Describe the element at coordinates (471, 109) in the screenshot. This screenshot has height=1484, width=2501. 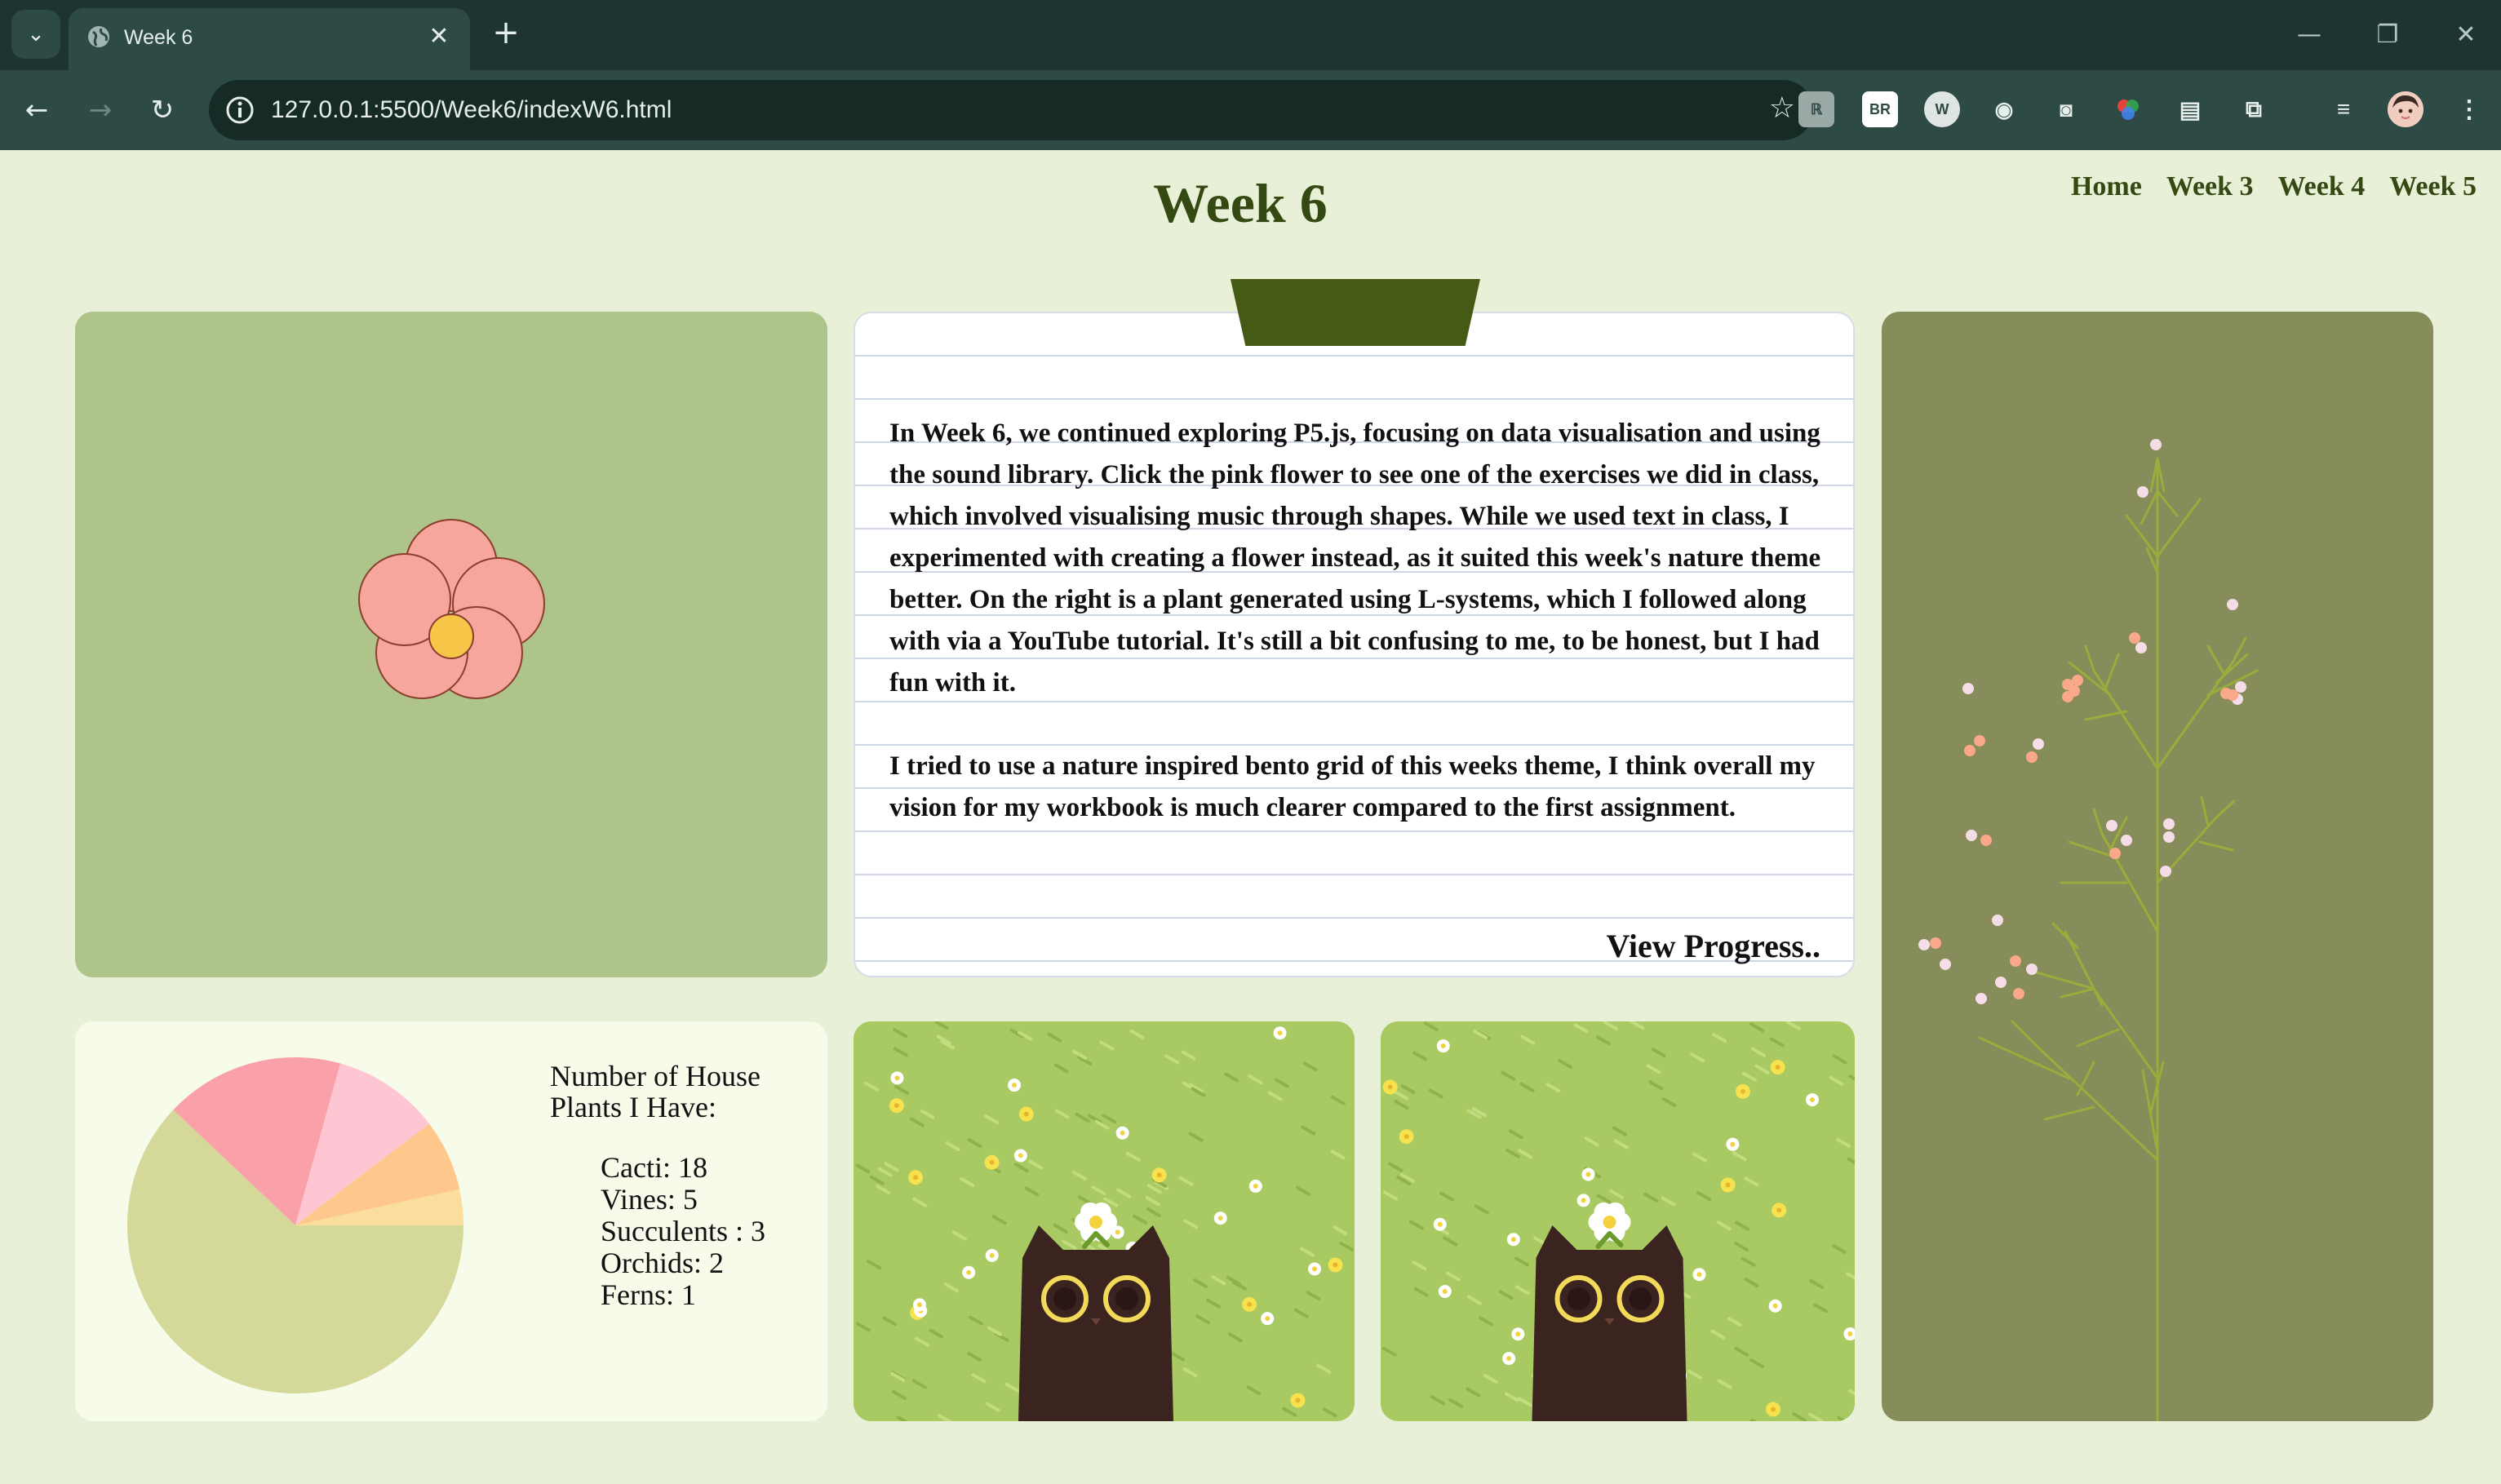
I see `url-text: 127.0.0.1:5500/Week6/indexW6.html` at that location.